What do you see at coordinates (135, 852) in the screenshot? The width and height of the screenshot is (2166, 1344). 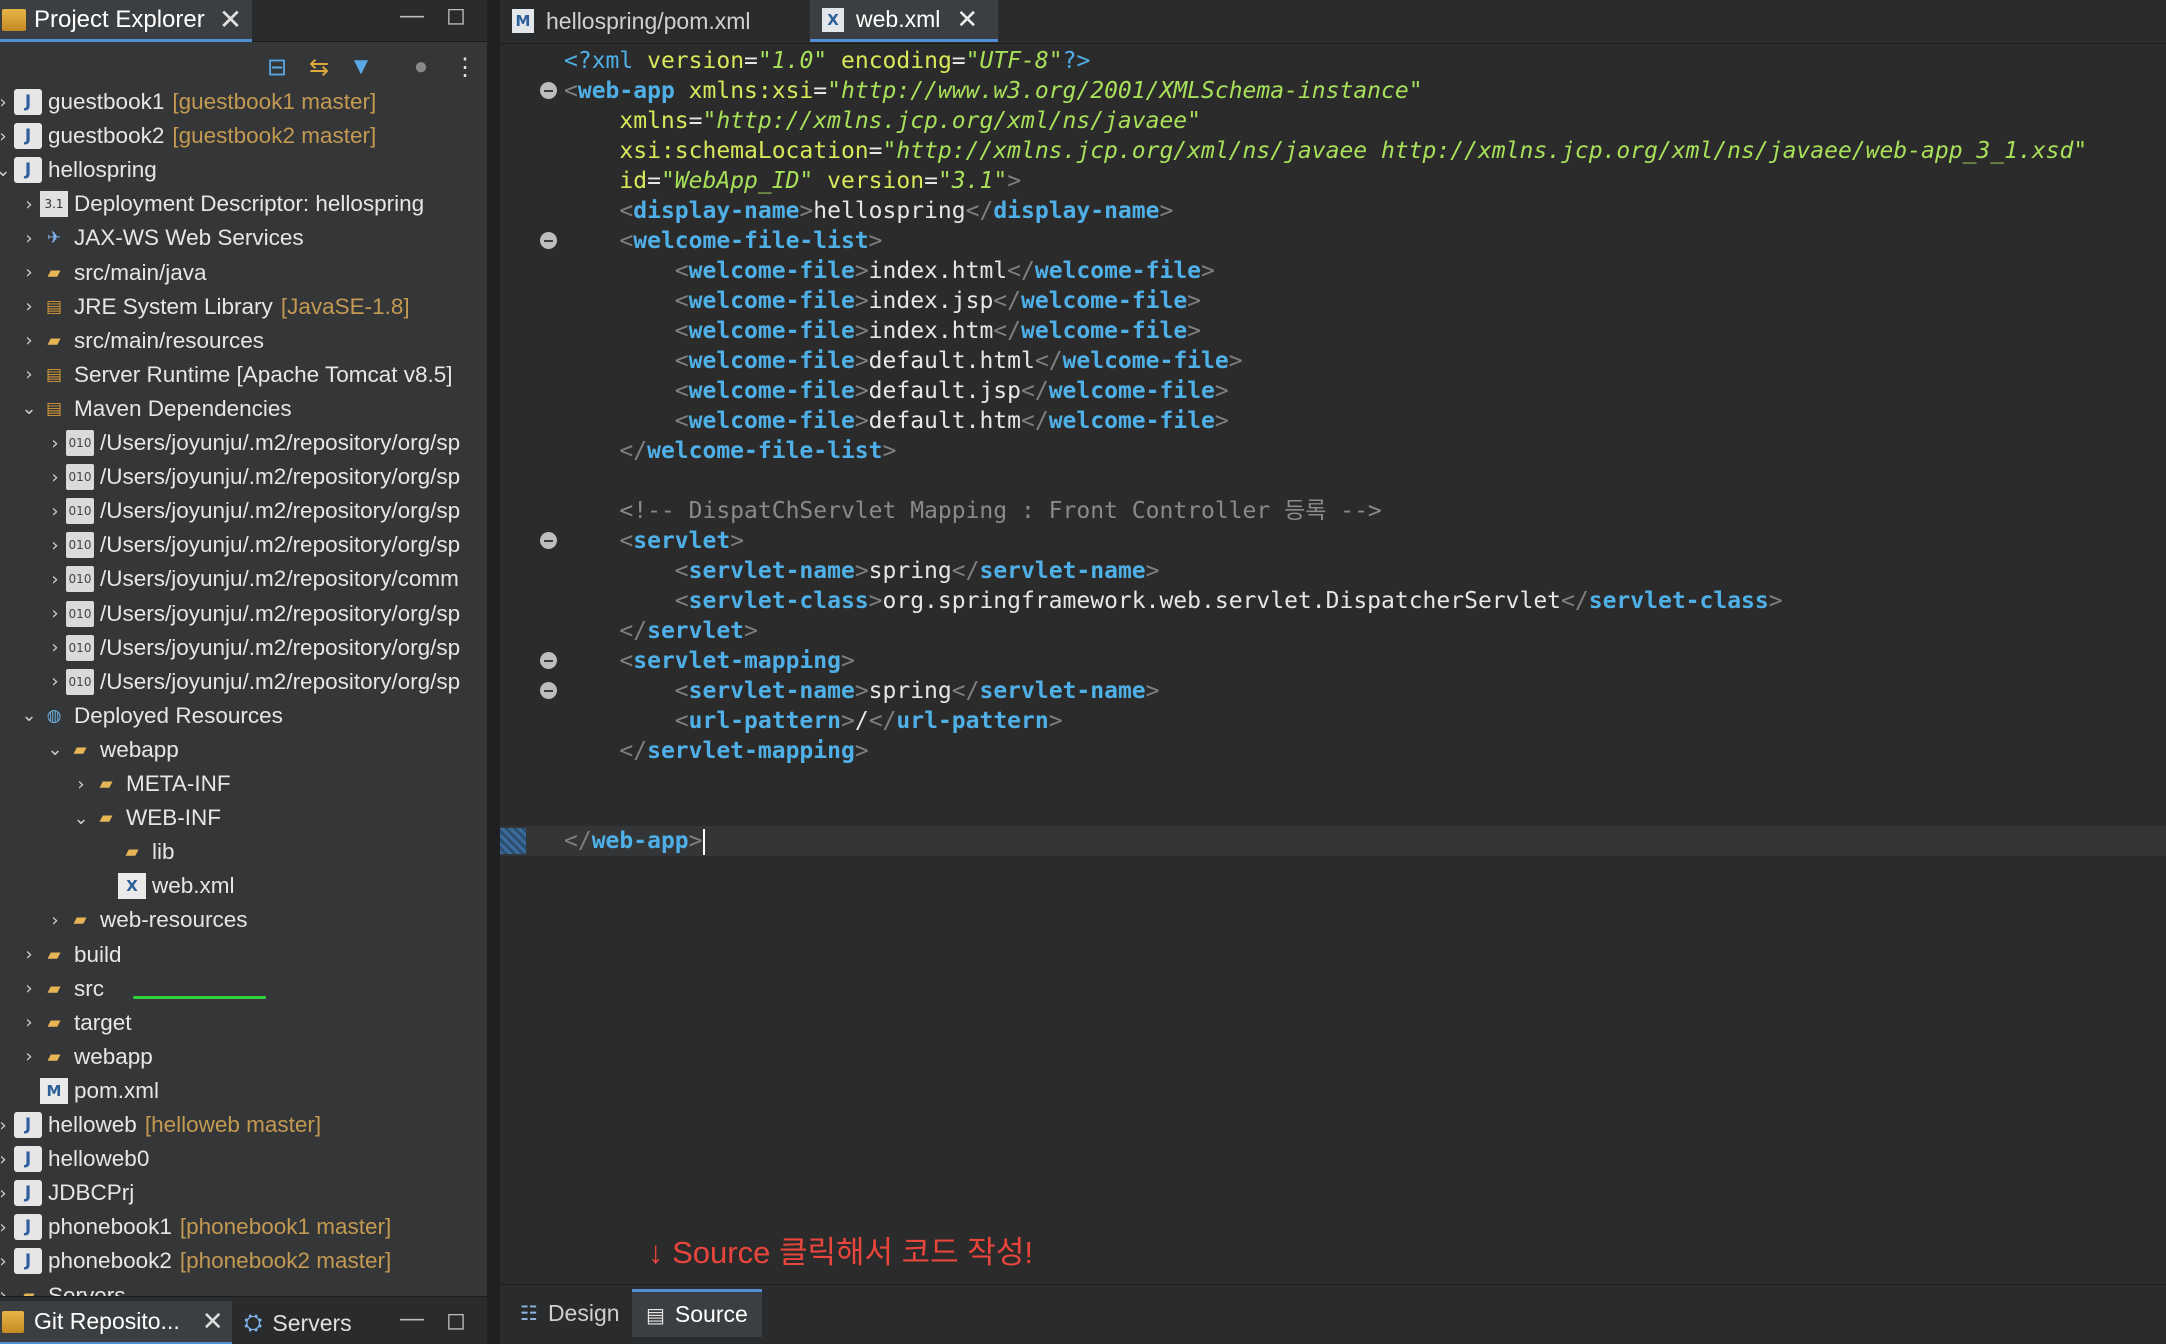 I see `tree-item: ▰ lib` at bounding box center [135, 852].